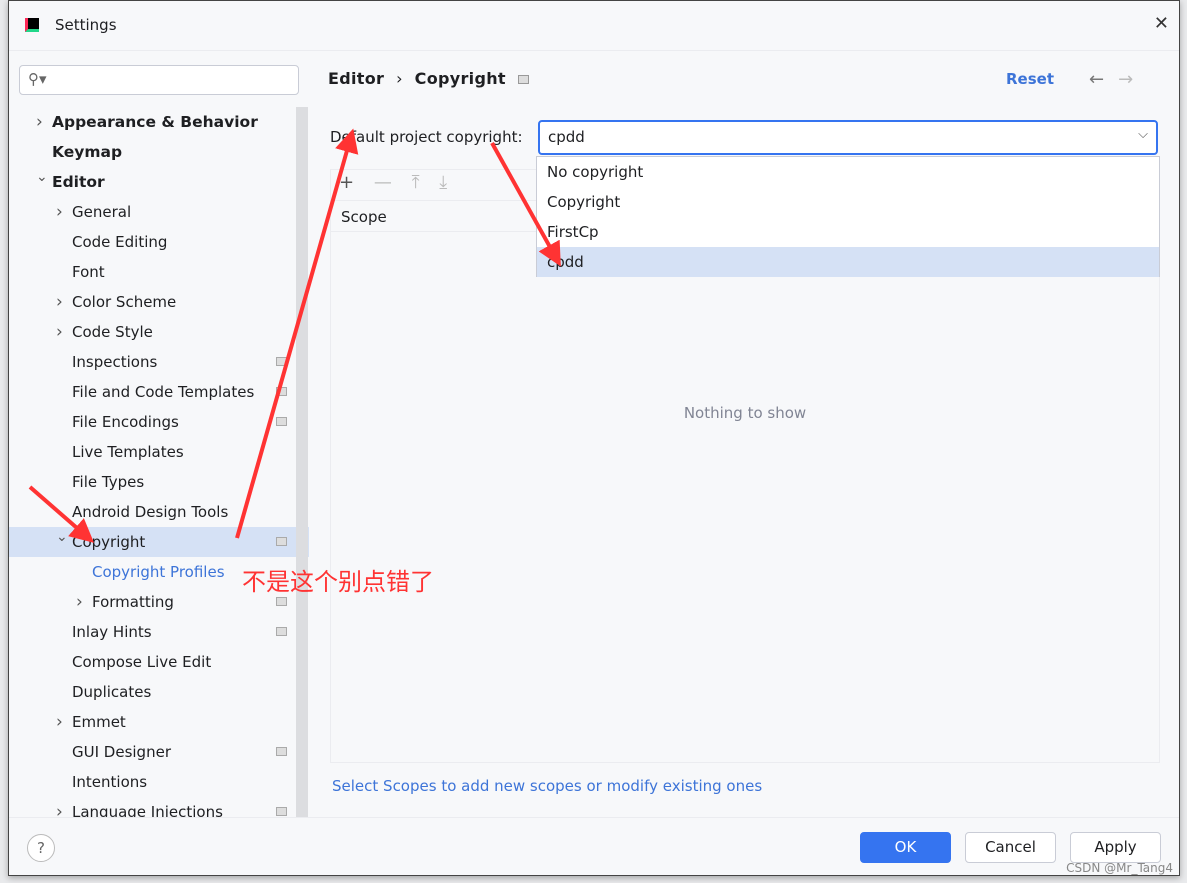 The height and width of the screenshot is (883, 1187). What do you see at coordinates (426, 137) in the screenshot?
I see `default-copyright-label: Default project copyright:` at bounding box center [426, 137].